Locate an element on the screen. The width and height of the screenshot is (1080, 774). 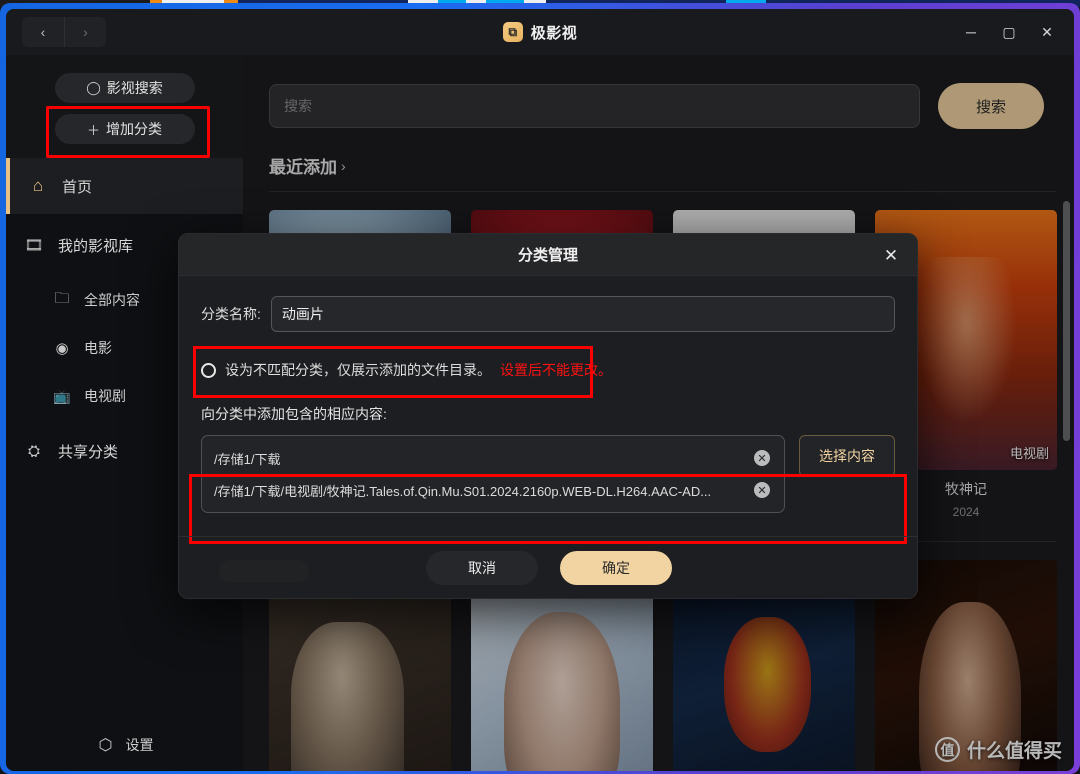
home-icon: ⌂ is located at coordinates (38, 185).